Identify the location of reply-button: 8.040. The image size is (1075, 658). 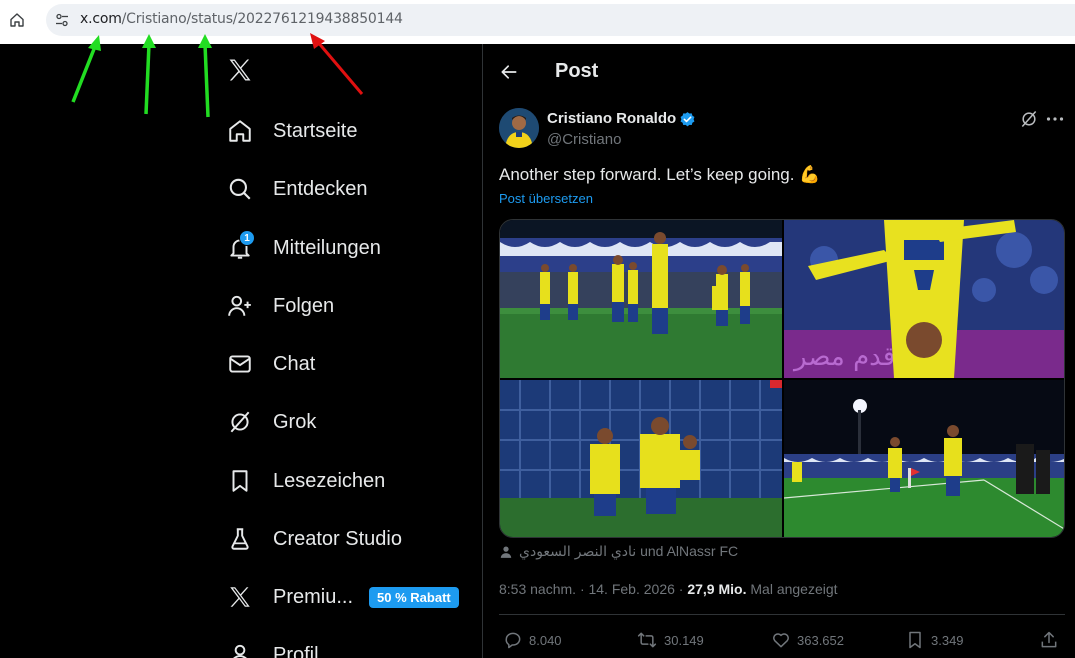
(532, 640).